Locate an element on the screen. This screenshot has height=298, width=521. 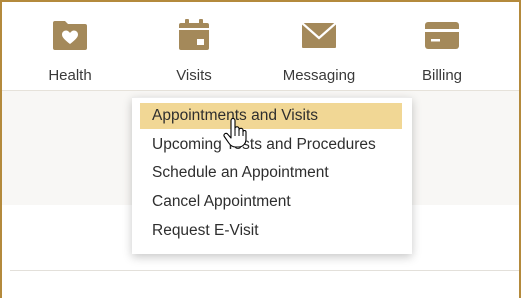
nav-item-messaging: Messaging is located at coordinates (319, 46).